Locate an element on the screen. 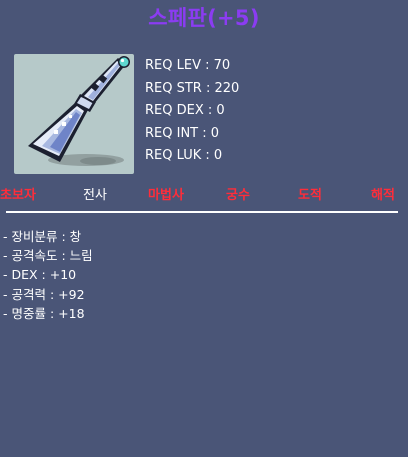 The height and width of the screenshot is (457, 408). job-pirate: 해적 is located at coordinates (383, 195).